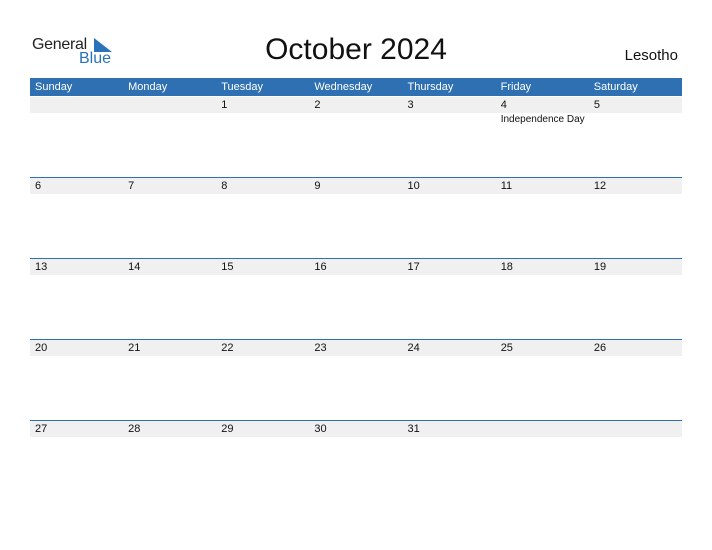 Image resolution: width=712 pixels, height=550 pixels. What do you see at coordinates (76, 380) in the screenshot?
I see `day-cell: 20` at bounding box center [76, 380].